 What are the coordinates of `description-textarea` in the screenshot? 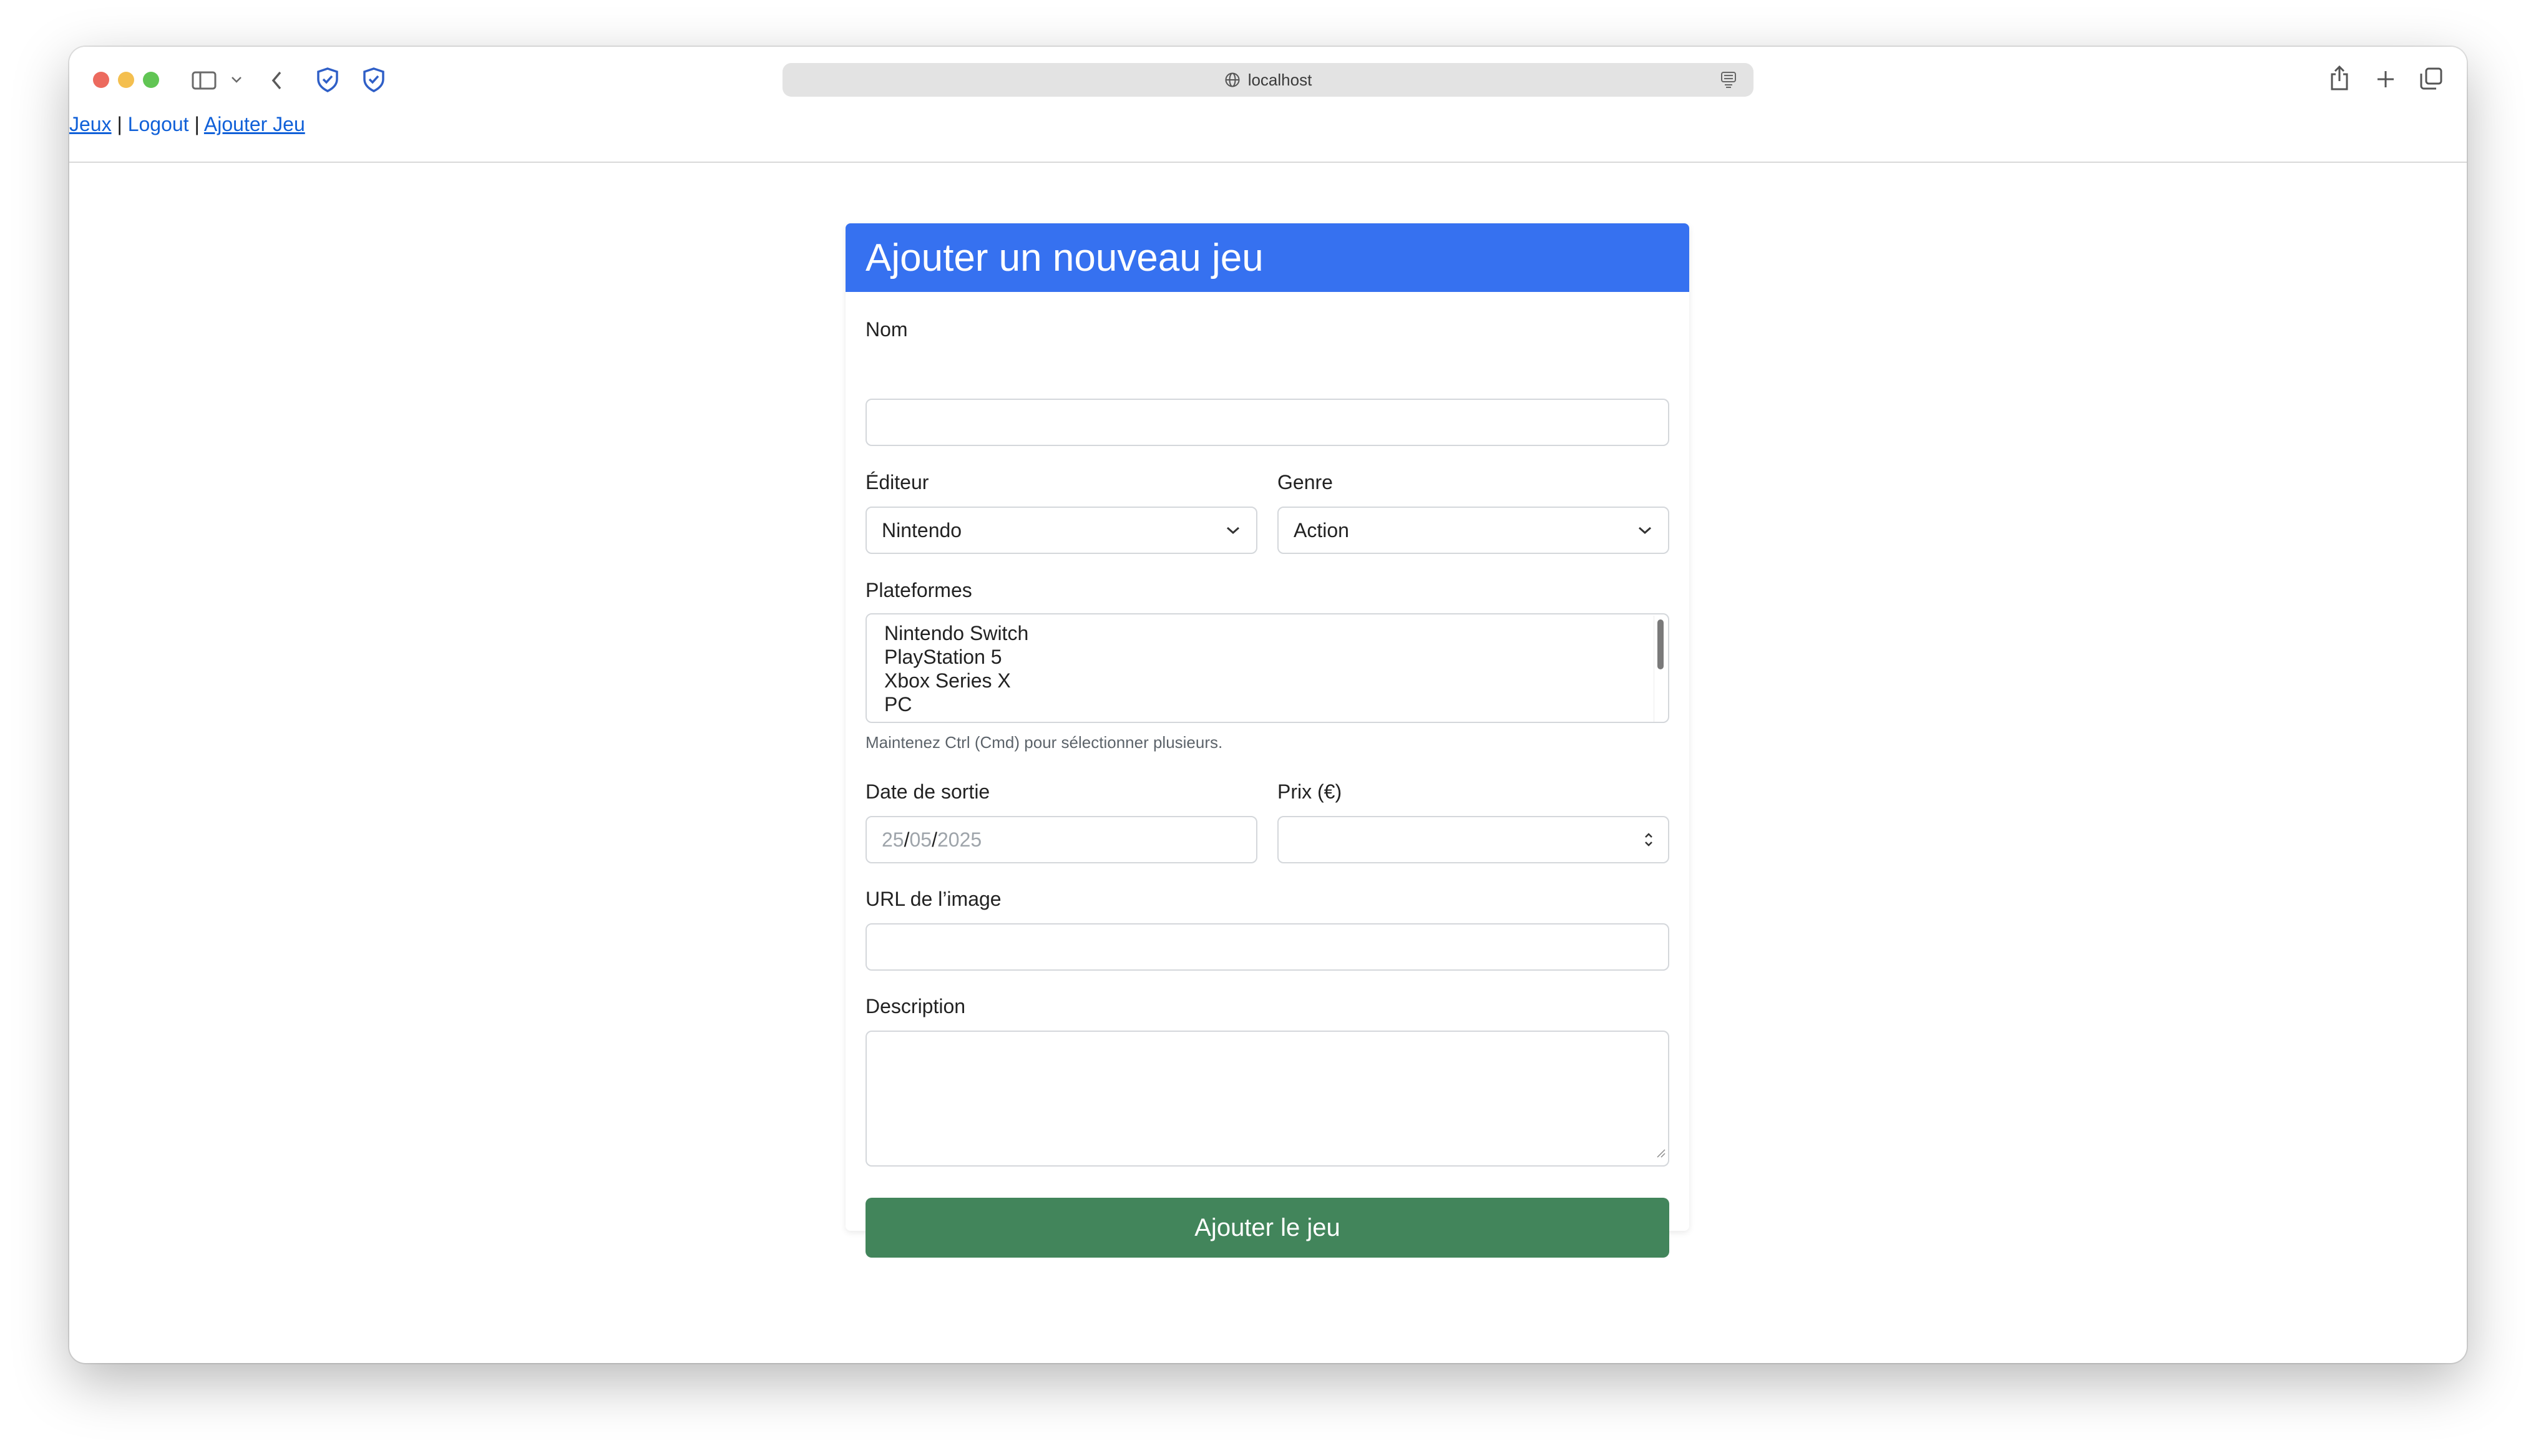 It's located at (1267, 1099).